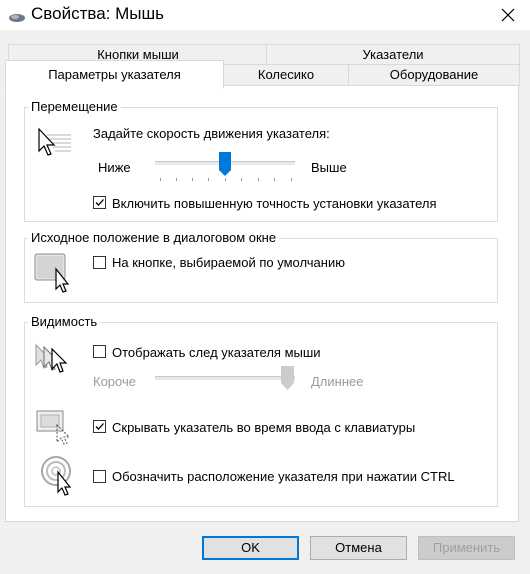 The width and height of the screenshot is (530, 574). What do you see at coordinates (358, 548) in the screenshot?
I see `cancel-button: Отмена` at bounding box center [358, 548].